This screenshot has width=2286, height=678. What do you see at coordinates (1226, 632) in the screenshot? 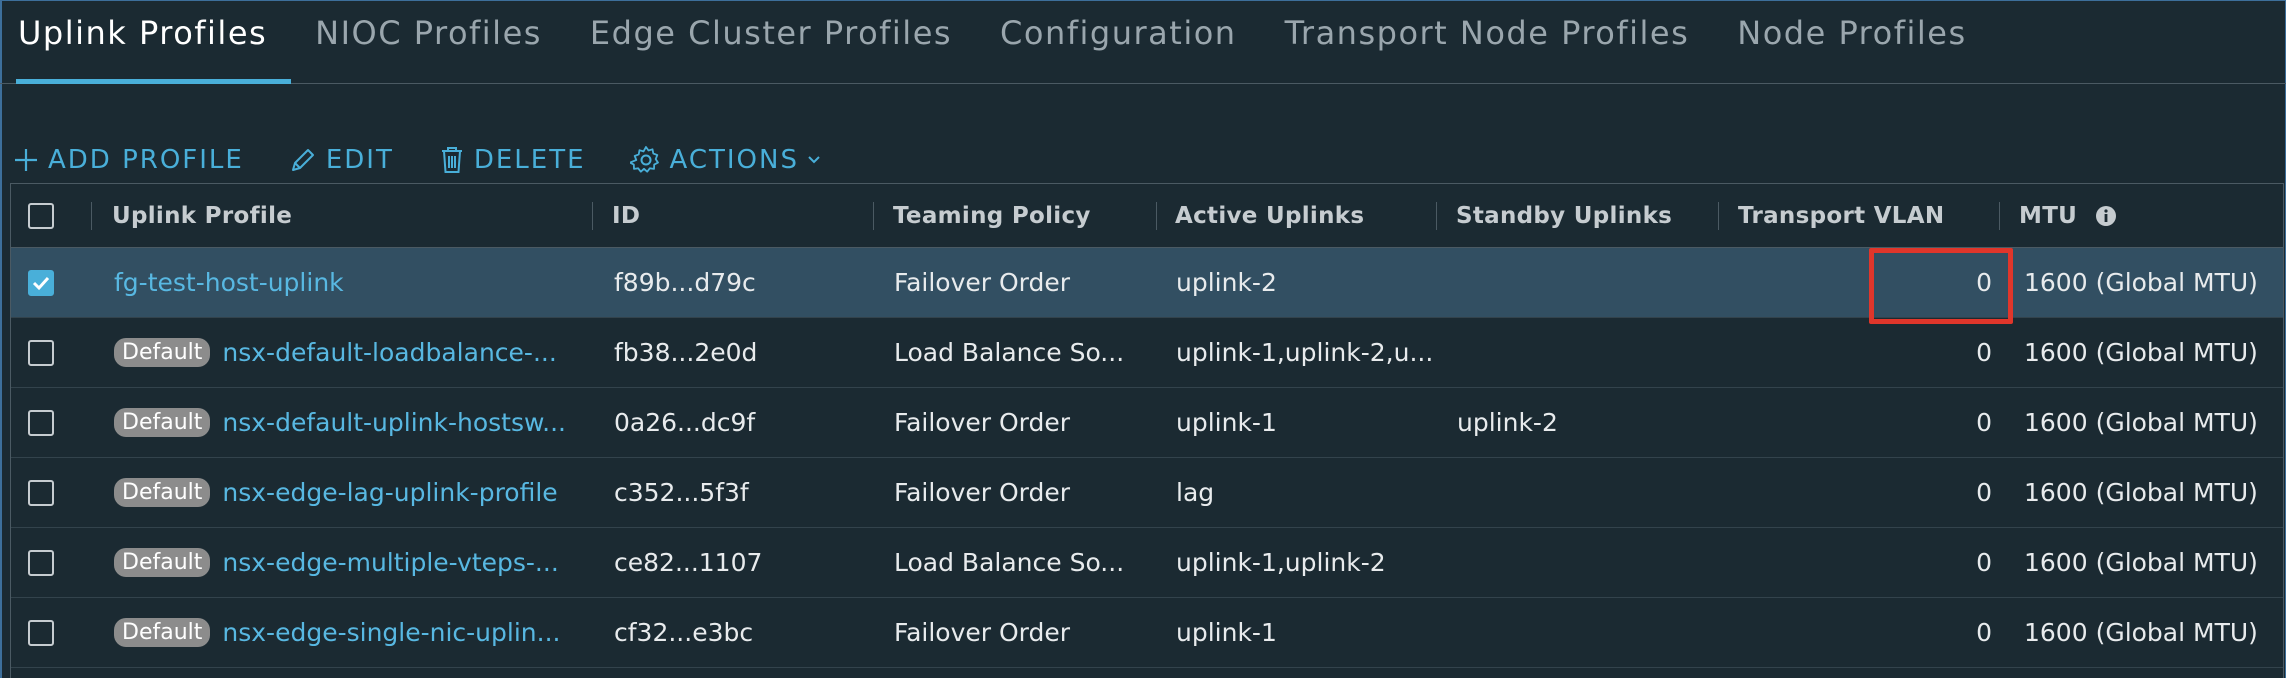
I see `active-uplinks: uplink-1` at bounding box center [1226, 632].